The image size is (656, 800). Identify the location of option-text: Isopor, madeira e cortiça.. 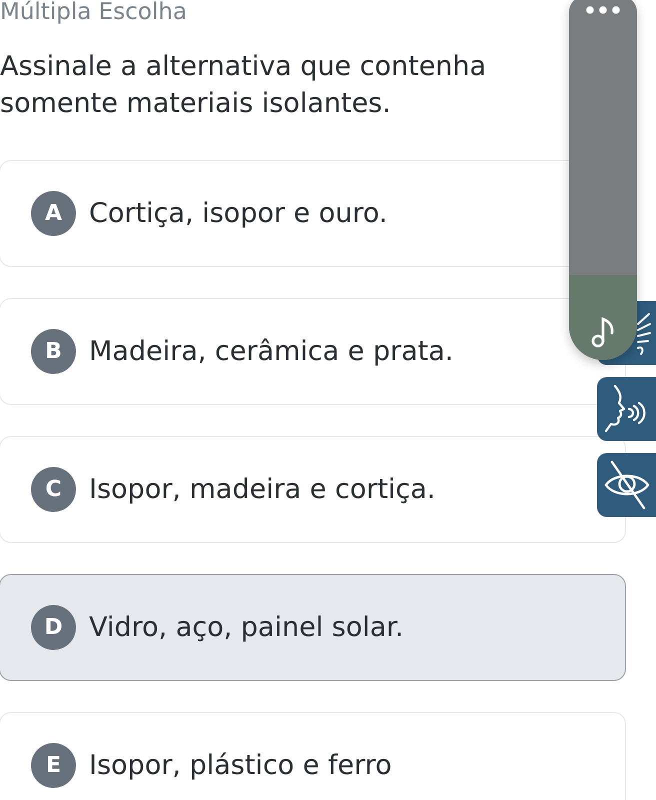
(262, 489).